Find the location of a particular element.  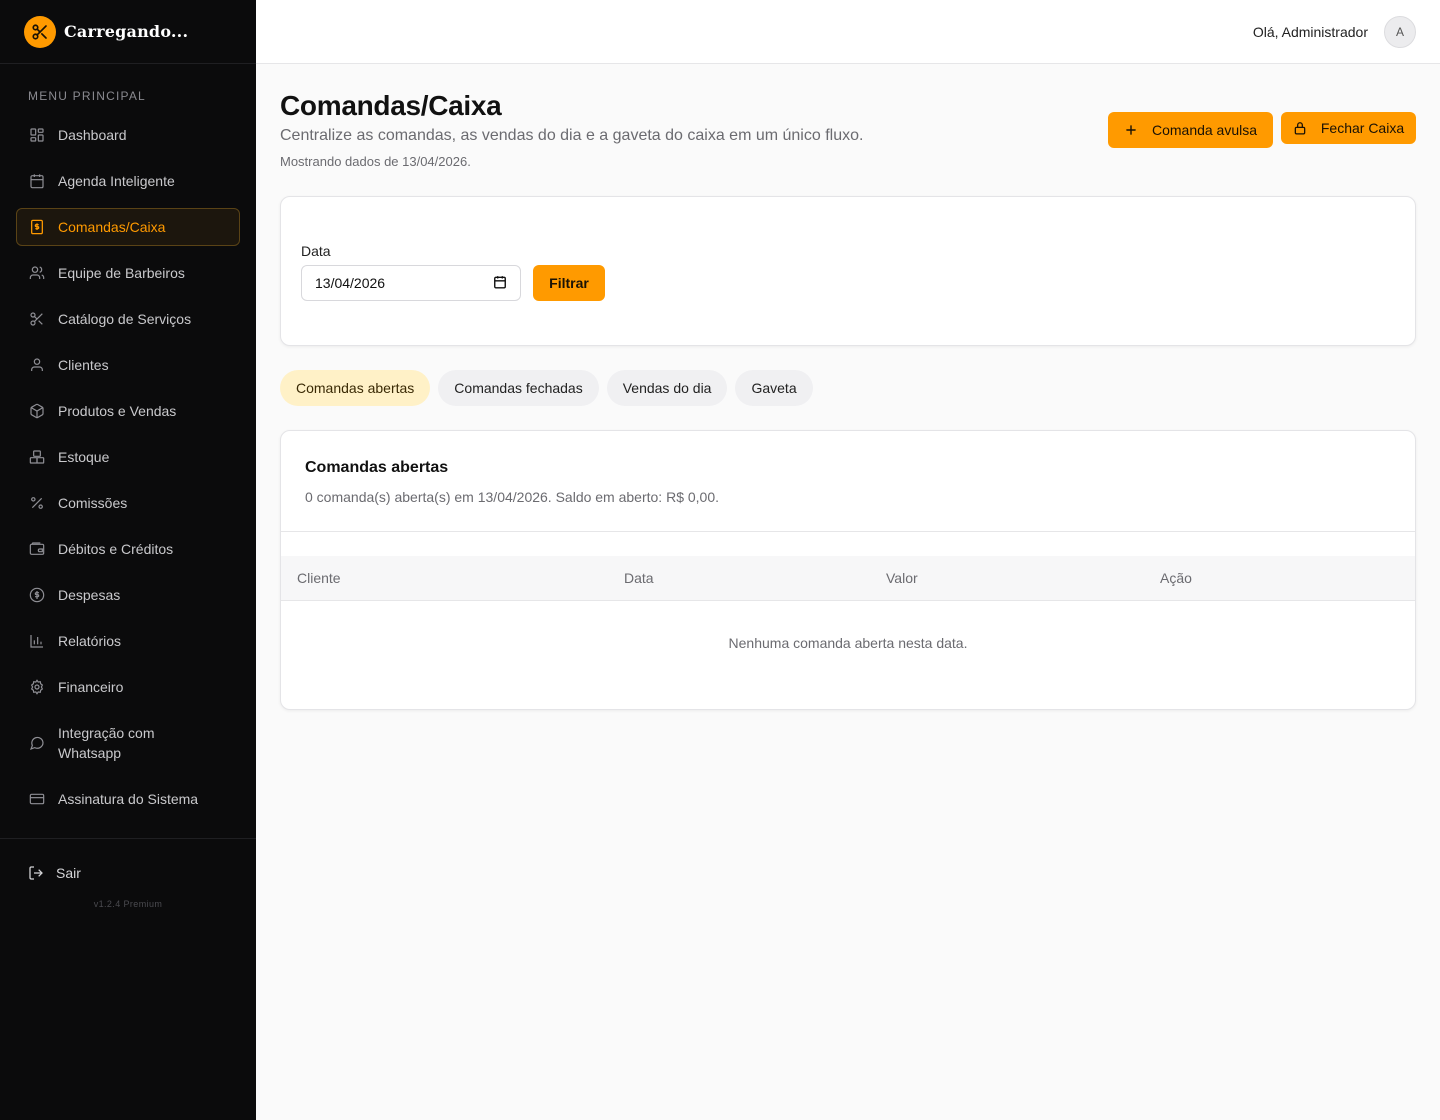

version-label: v1.2.4 Premium is located at coordinates (128, 904).